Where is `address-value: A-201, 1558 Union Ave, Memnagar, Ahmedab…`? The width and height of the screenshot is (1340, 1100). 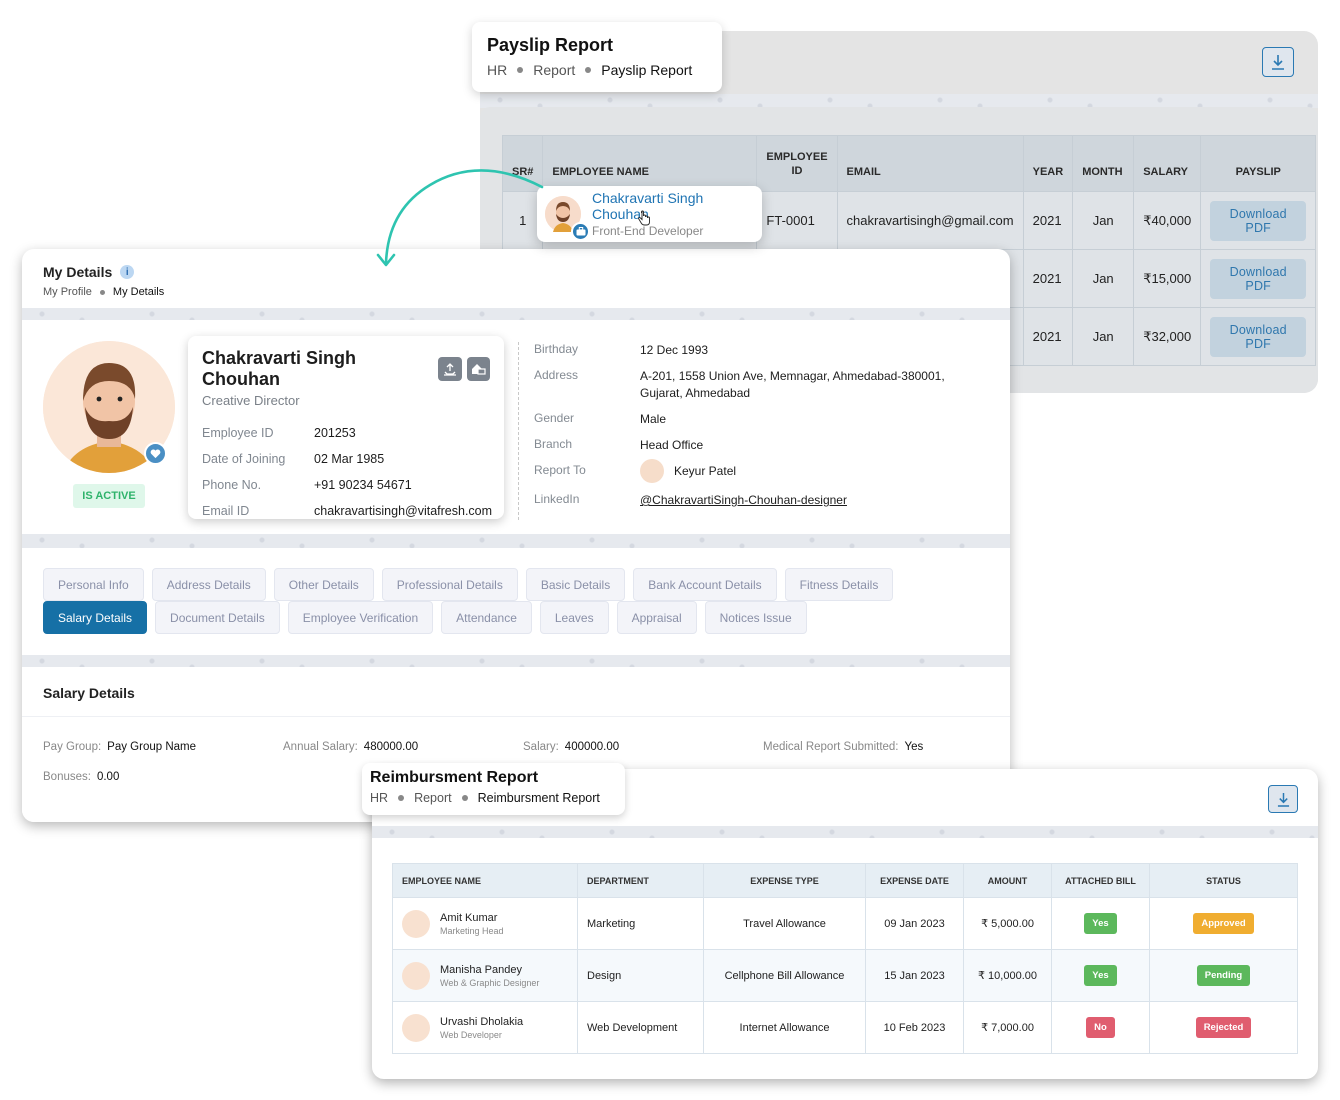
address-value: A-201, 1558 Union Ave, Memnagar, Ahmedab… is located at coordinates (792, 384).